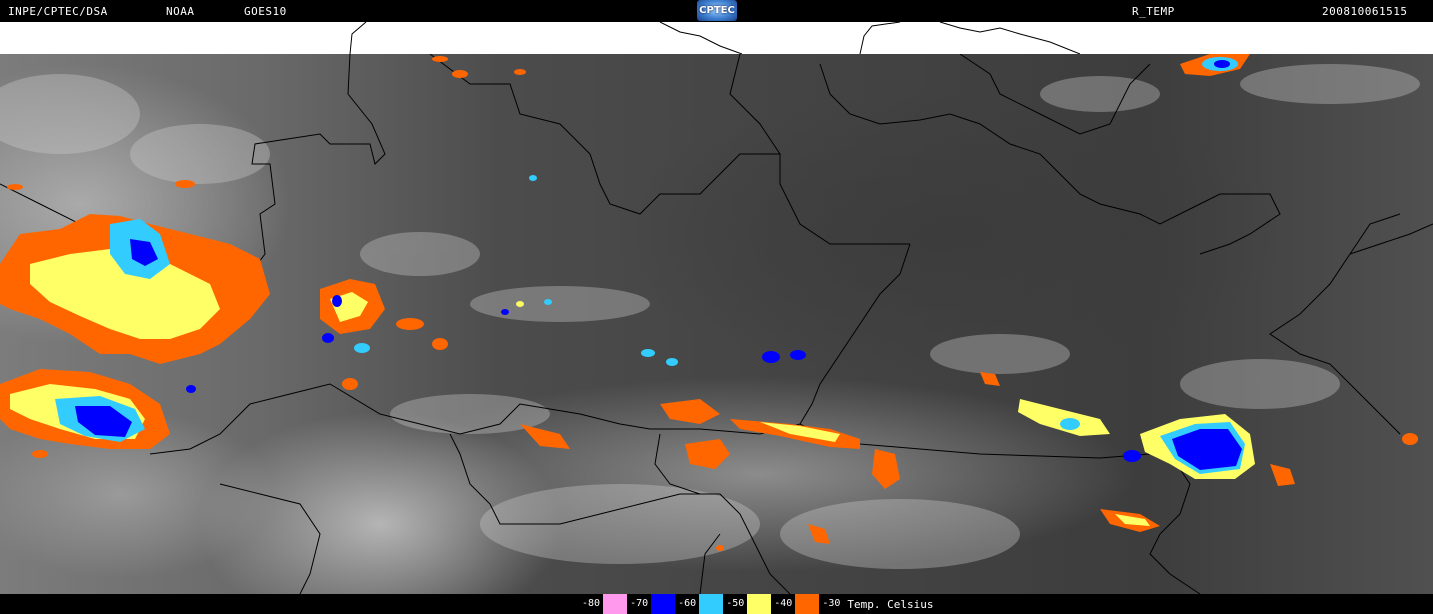 The height and width of the screenshot is (614, 1433). I want to click on legend-item: -30, so click(831, 604).